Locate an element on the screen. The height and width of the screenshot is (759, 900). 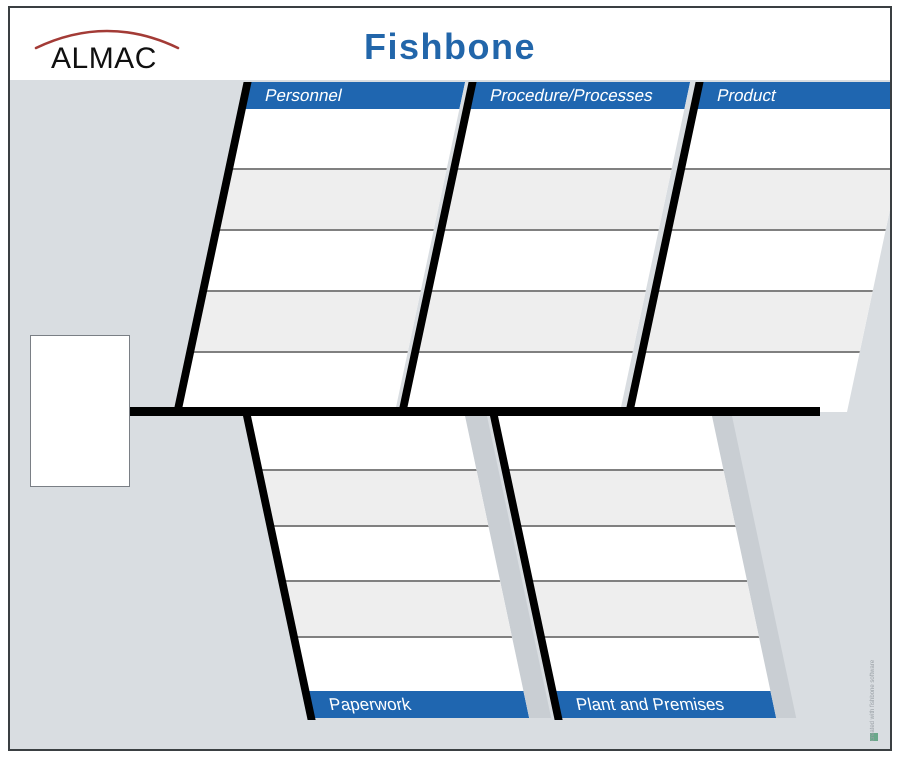
bone-product-label: Product is located at coordinates (793, 95).